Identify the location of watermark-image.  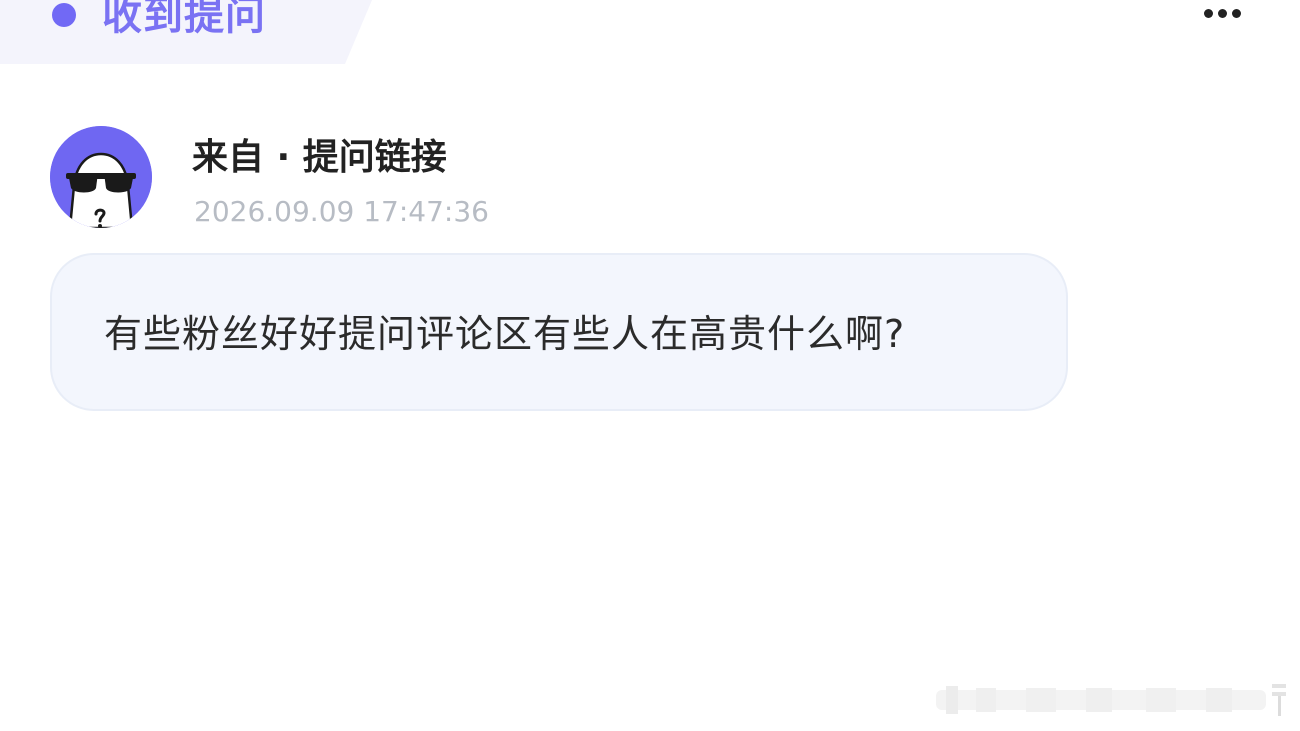
(1111, 700).